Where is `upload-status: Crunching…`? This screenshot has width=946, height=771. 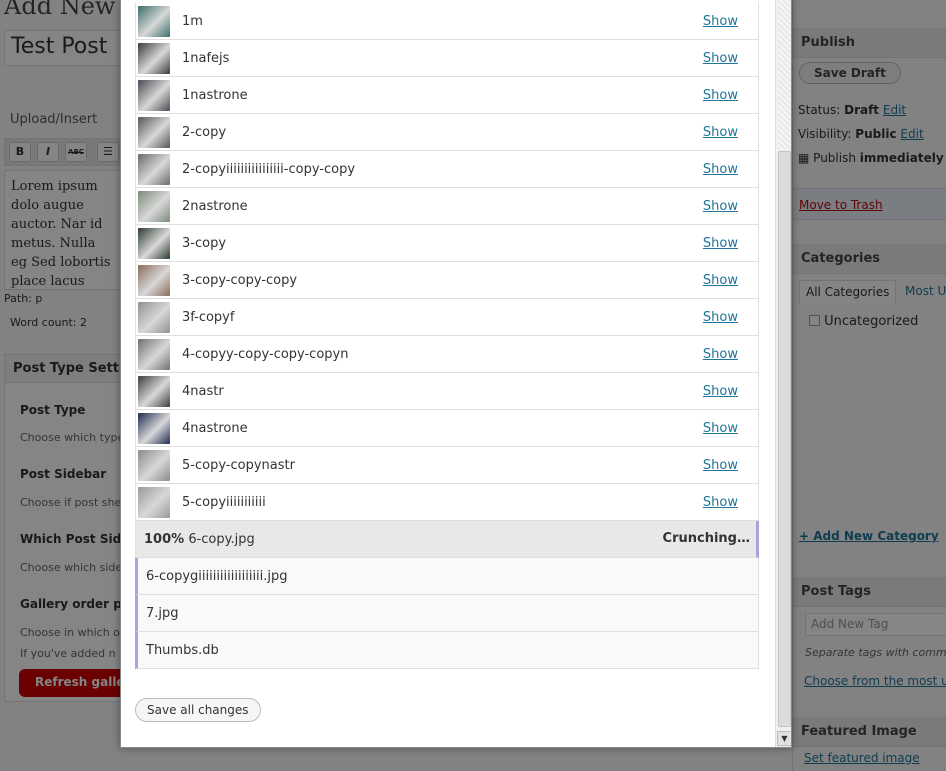 upload-status: Crunching… is located at coordinates (706, 538).